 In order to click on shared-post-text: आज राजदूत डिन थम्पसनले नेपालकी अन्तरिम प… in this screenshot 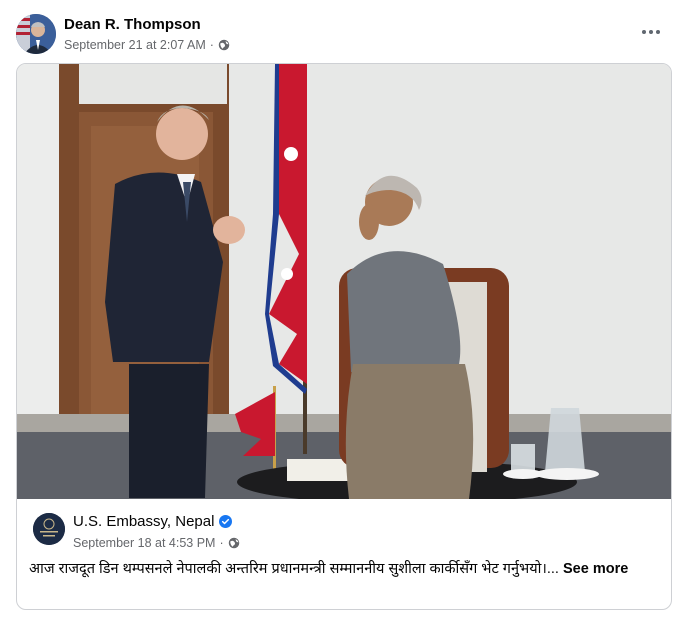, I will do `click(344, 569)`.